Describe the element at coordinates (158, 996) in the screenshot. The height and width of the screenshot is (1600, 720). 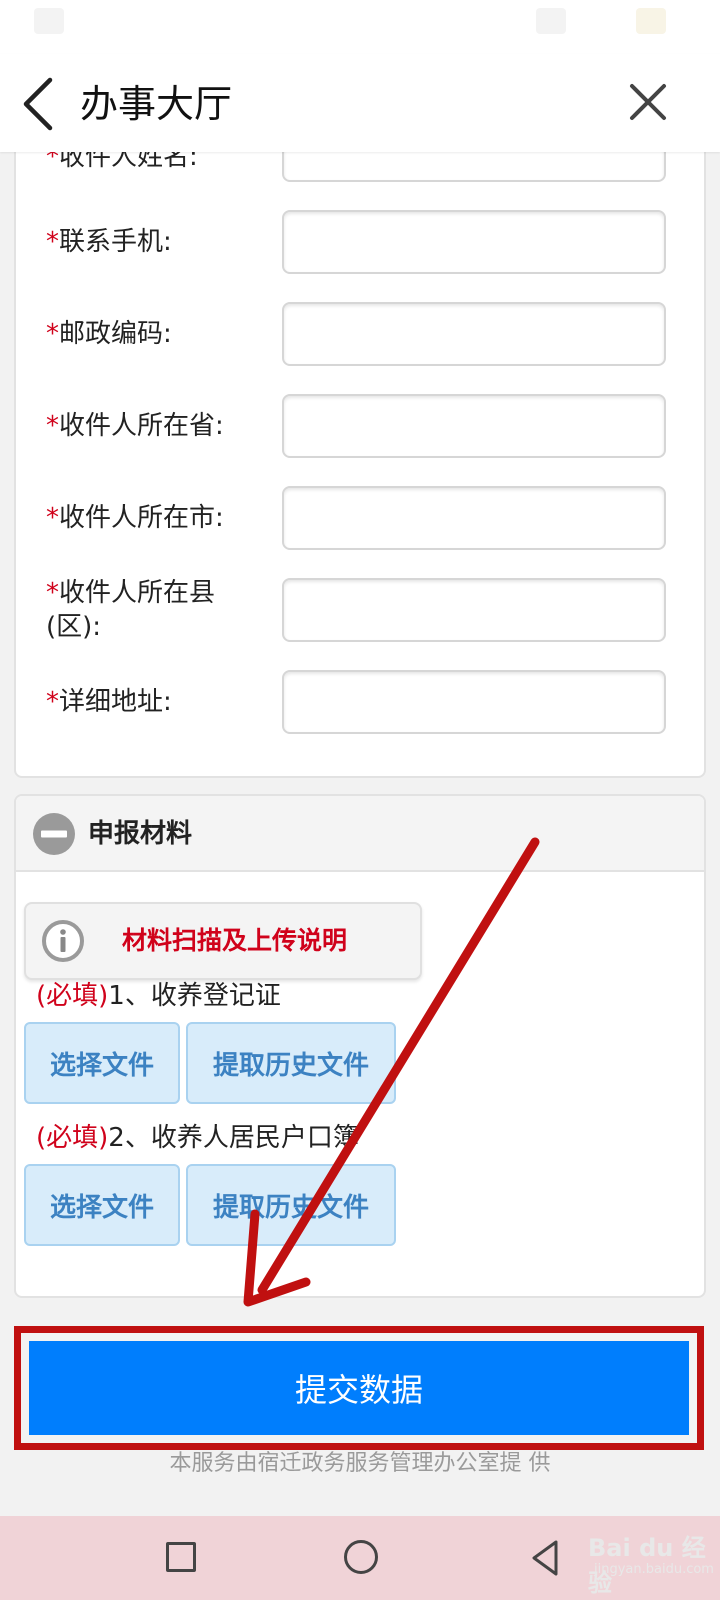
I see `material-item-label: (必填)1、收养登记证` at that location.